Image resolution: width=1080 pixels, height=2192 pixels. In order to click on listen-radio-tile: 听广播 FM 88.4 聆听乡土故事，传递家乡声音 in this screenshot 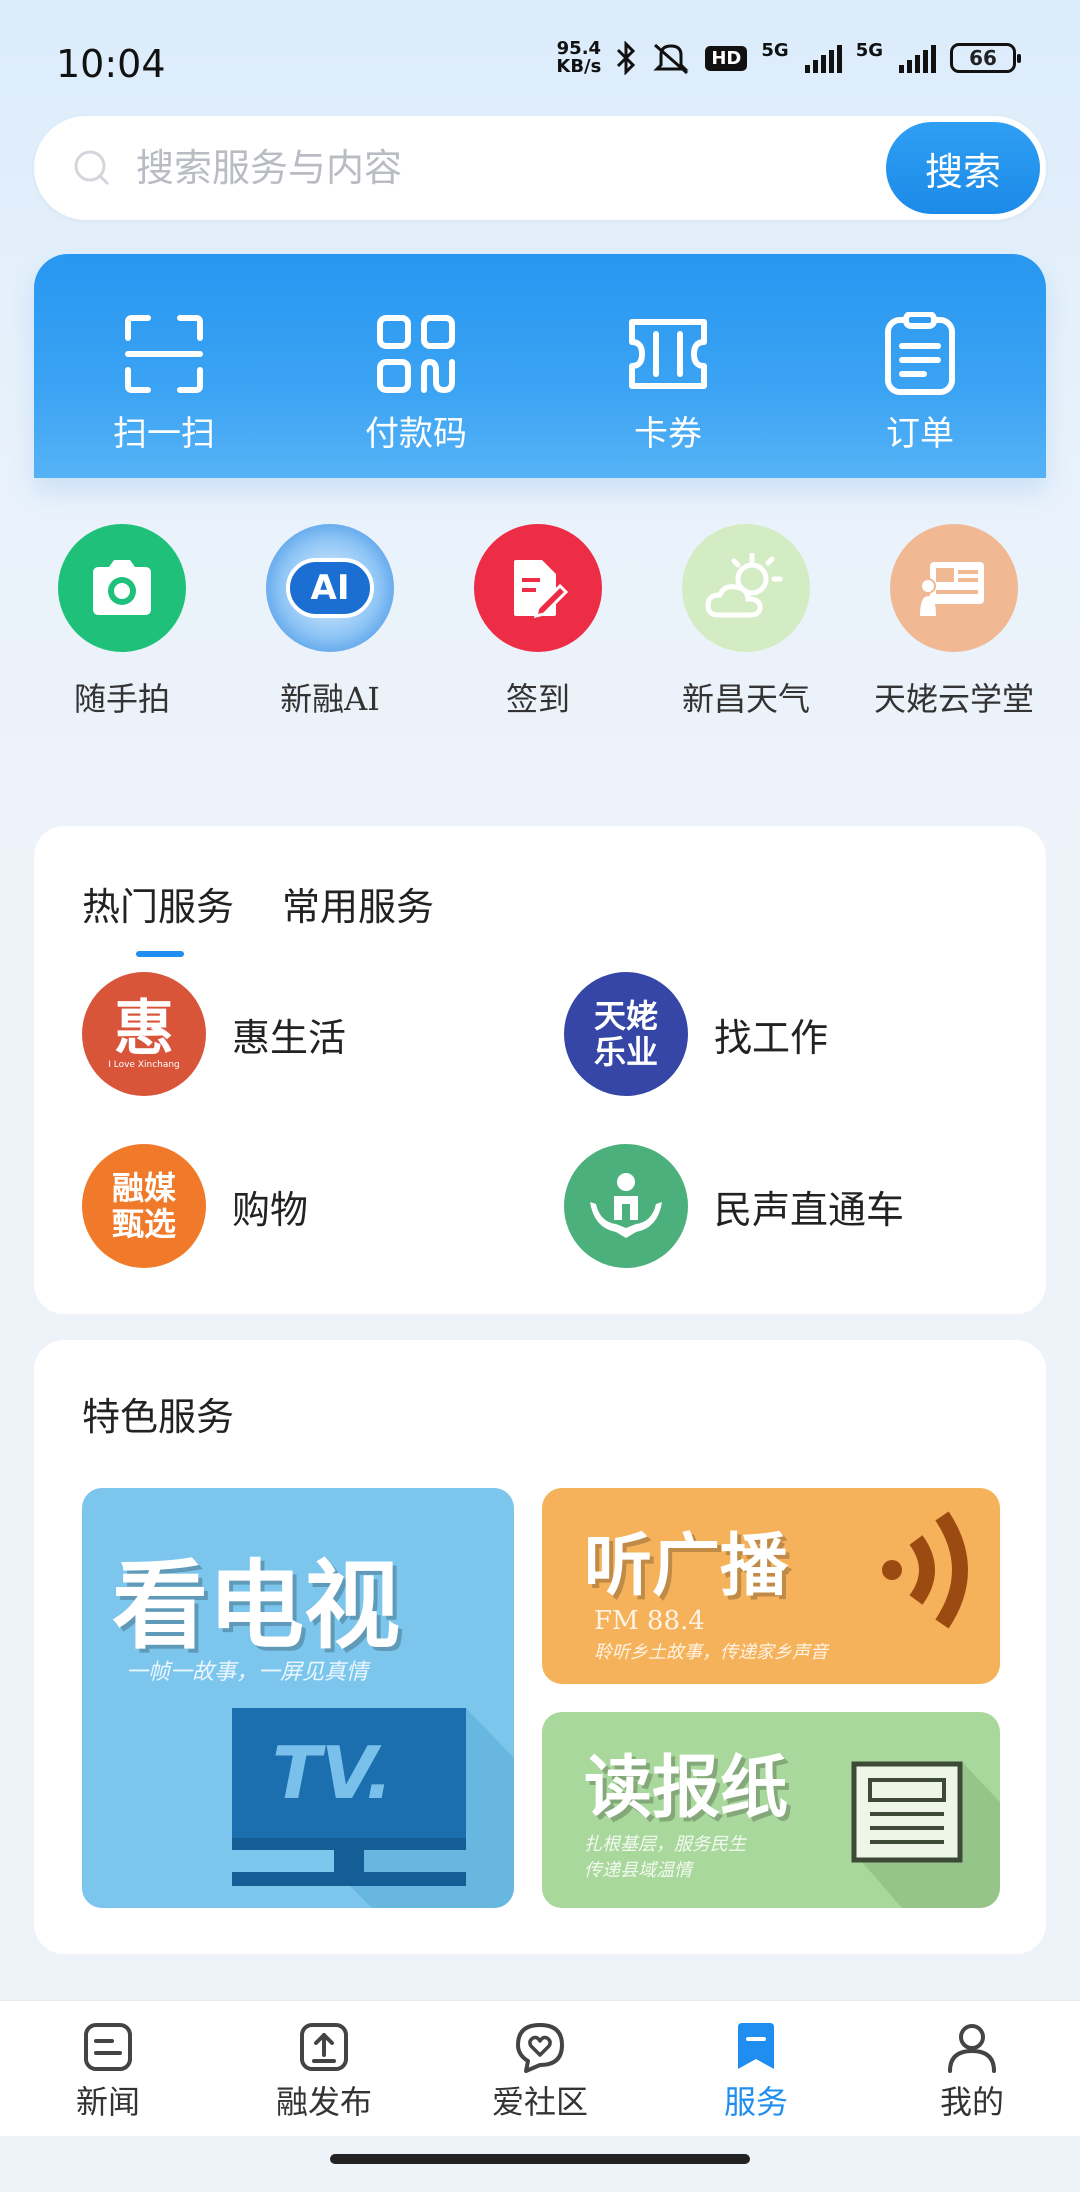, I will do `click(771, 1586)`.